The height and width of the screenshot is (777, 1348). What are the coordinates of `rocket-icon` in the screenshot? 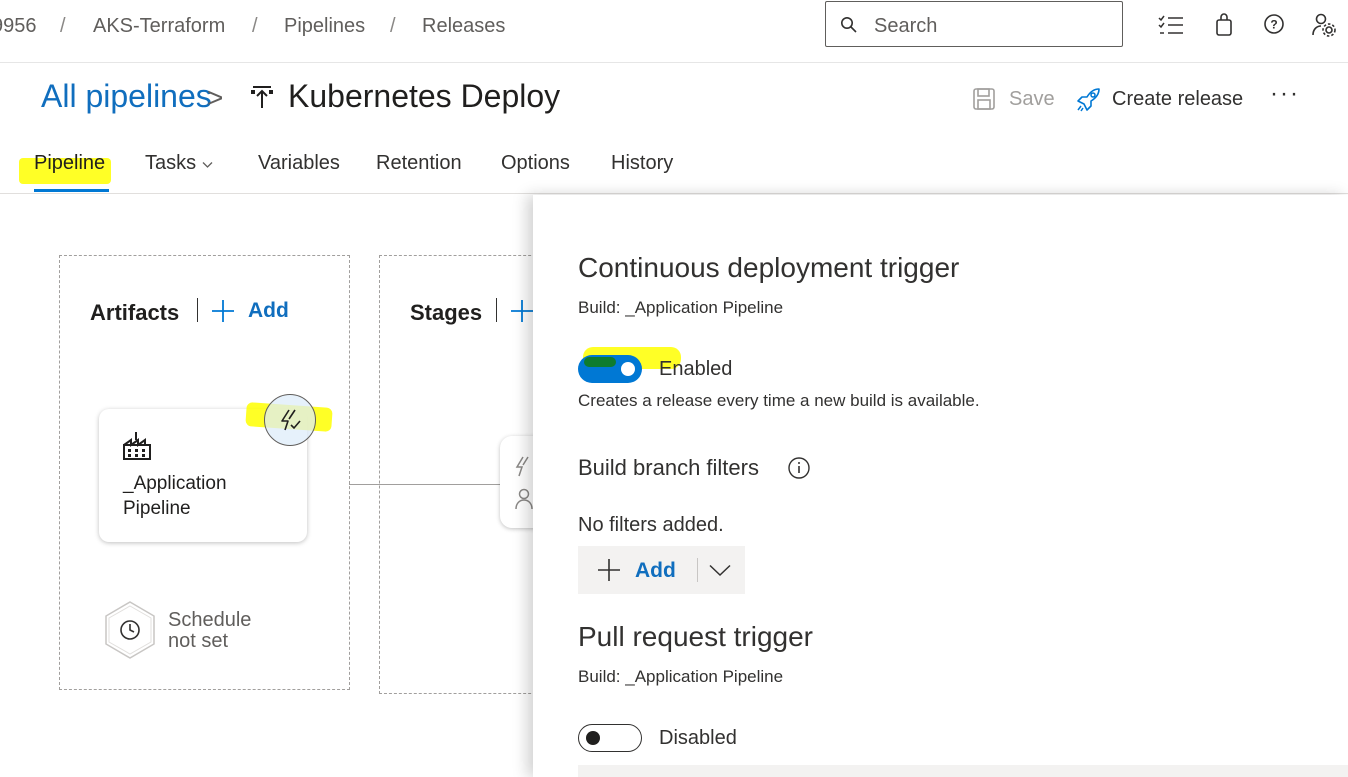 It's located at (1088, 100).